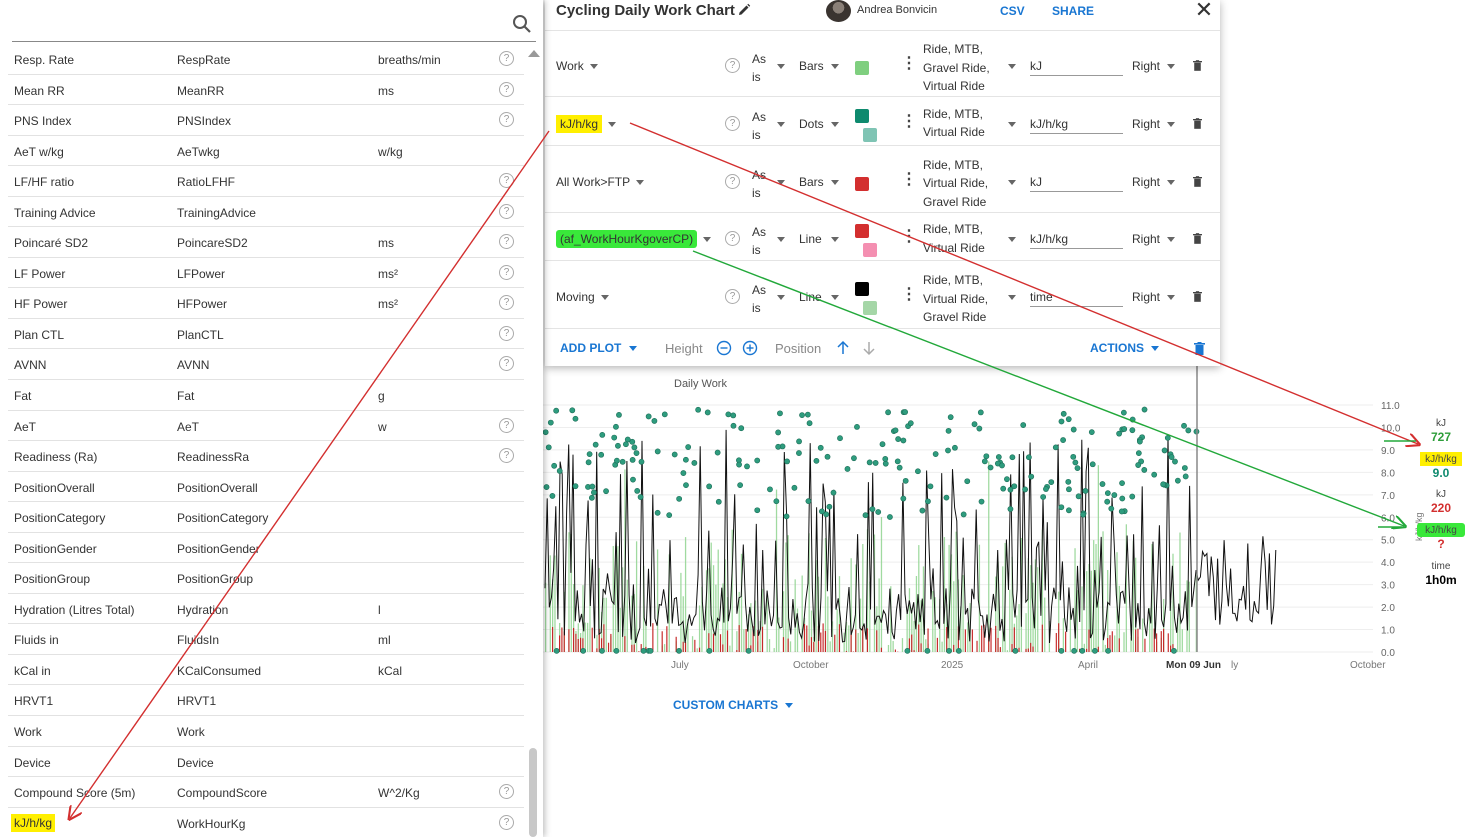 The width and height of the screenshot is (1482, 837). Describe the element at coordinates (266, 762) in the screenshot. I see `field-list-row: Device Device` at that location.